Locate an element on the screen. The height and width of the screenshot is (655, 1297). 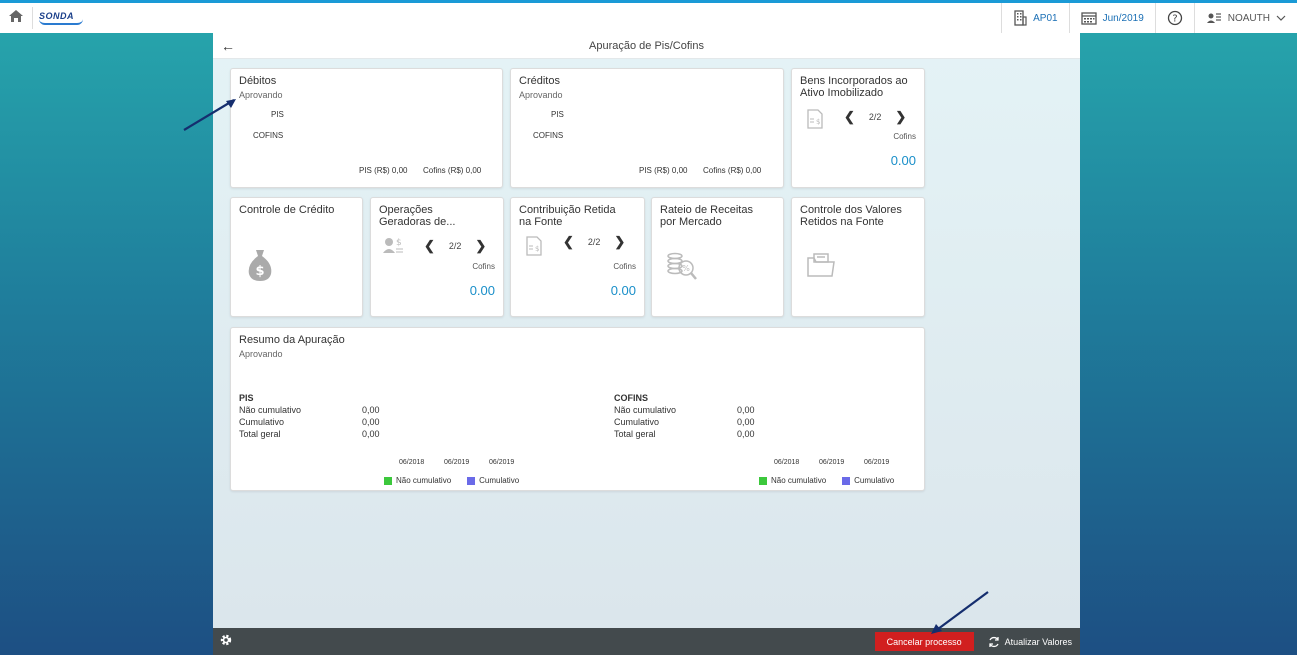
coins-search-icon: % is located at coordinates (682, 266).